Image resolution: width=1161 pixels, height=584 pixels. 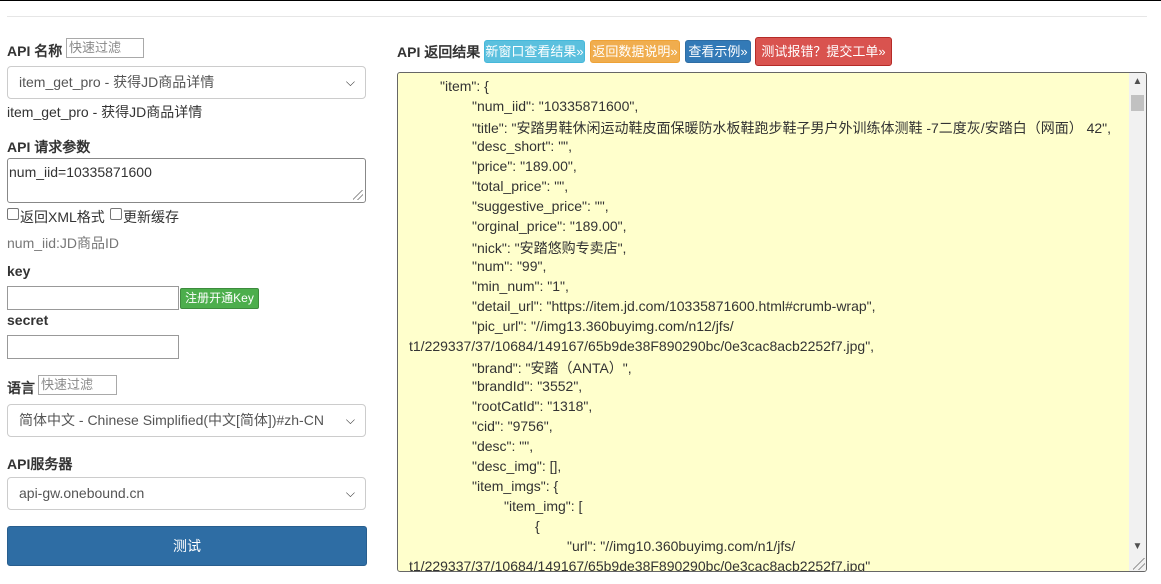 I want to click on result-label: API 返回结果, so click(x=439, y=52).